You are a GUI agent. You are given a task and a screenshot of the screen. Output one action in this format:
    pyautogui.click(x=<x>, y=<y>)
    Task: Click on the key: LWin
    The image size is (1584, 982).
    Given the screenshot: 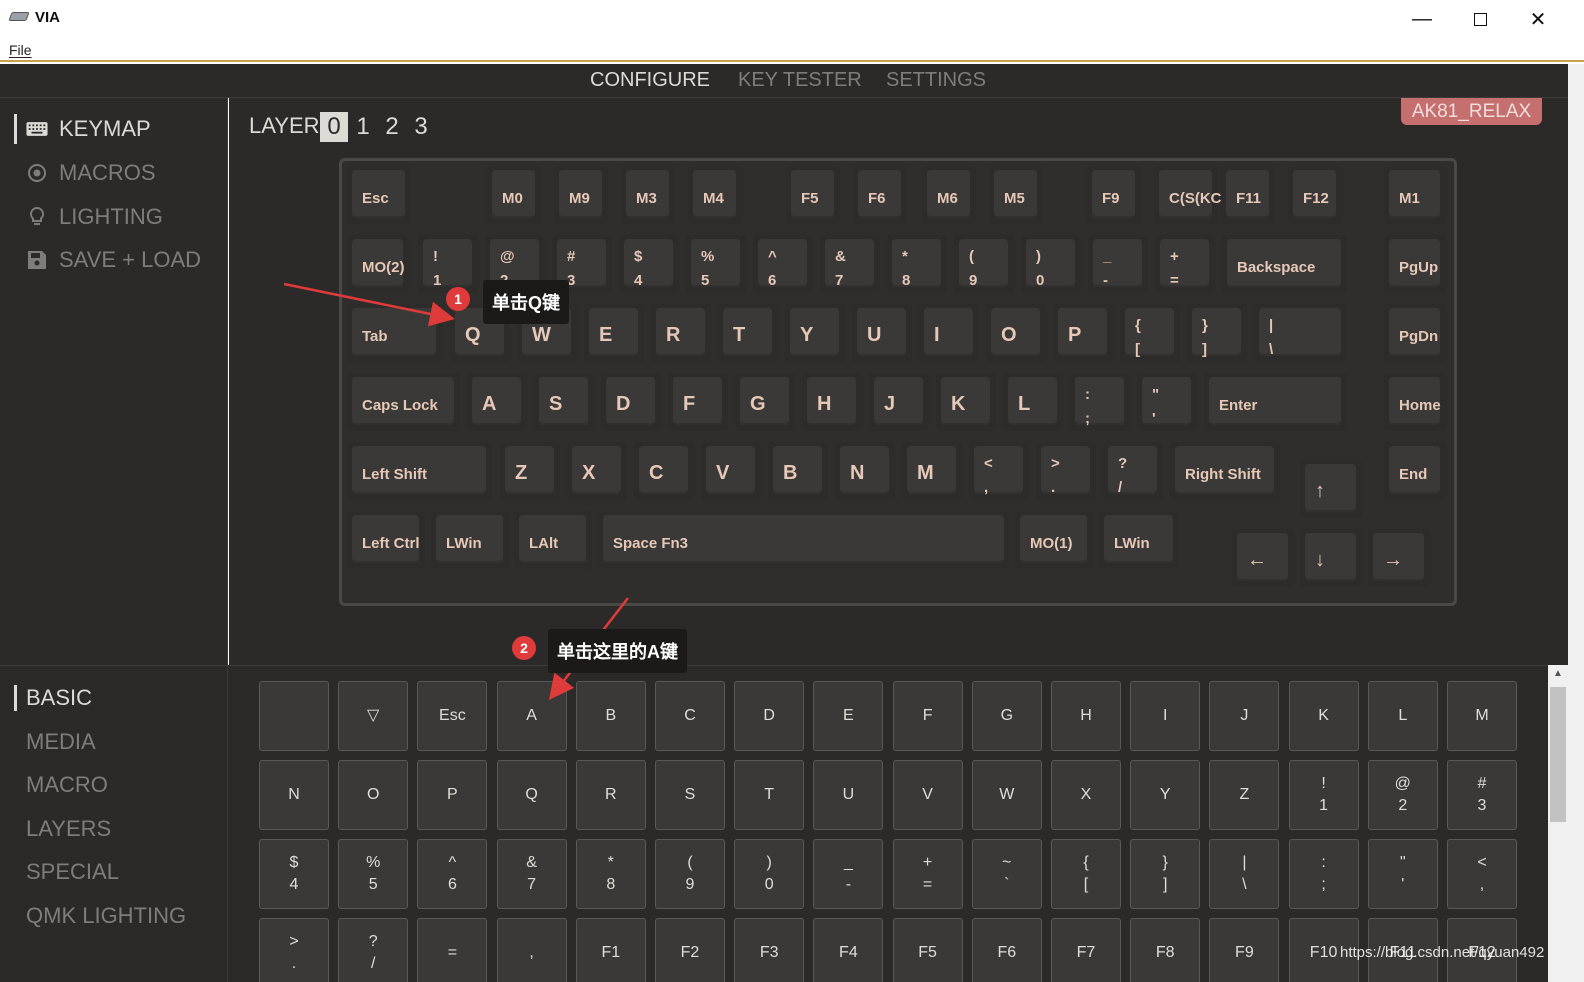 What is the action you would take?
    pyautogui.click(x=1139, y=540)
    